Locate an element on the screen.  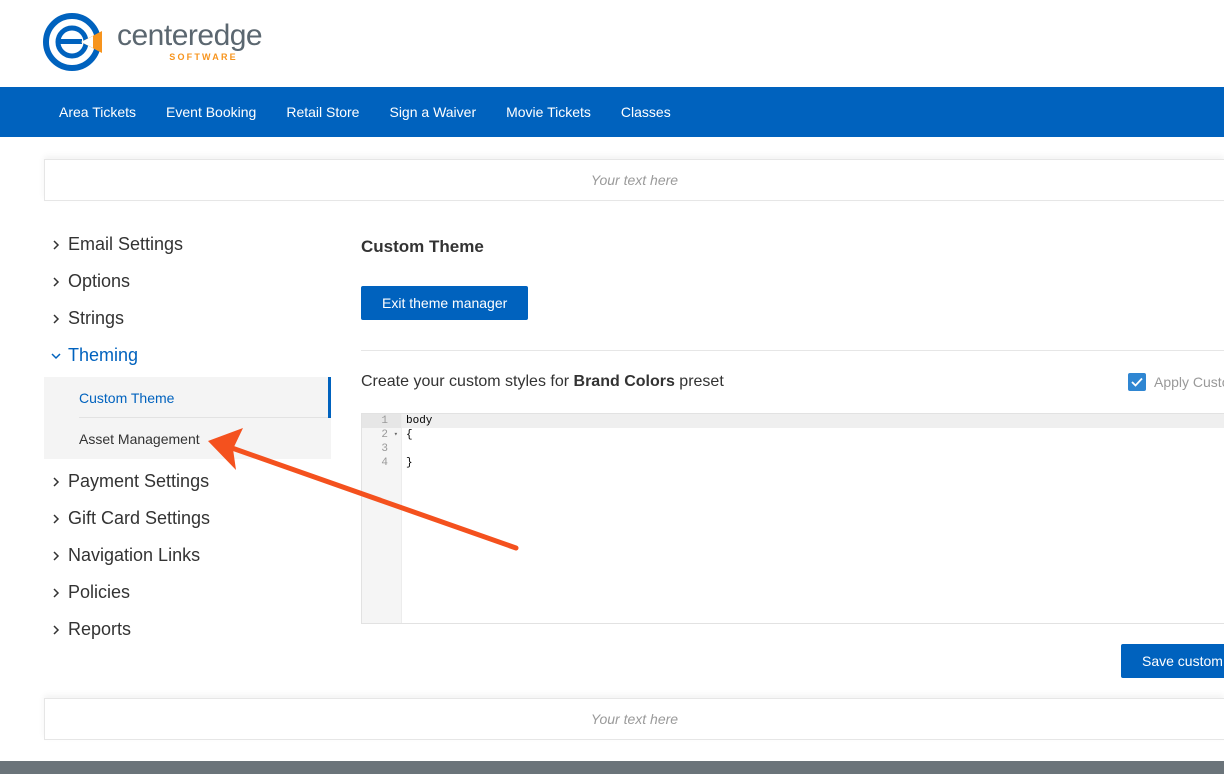
nav-retail-store: Retail Store is located at coordinates (322, 112).